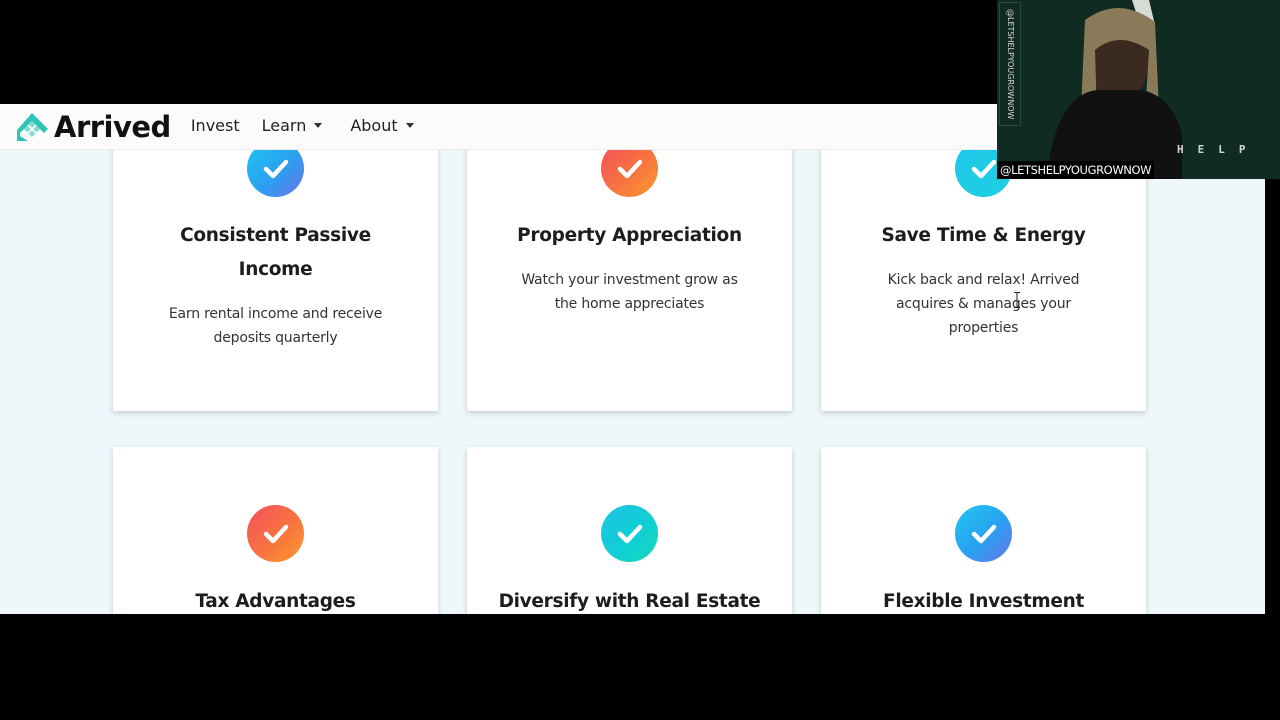  Describe the element at coordinates (1218, 149) in the screenshot. I see `background-text: HELP` at that location.